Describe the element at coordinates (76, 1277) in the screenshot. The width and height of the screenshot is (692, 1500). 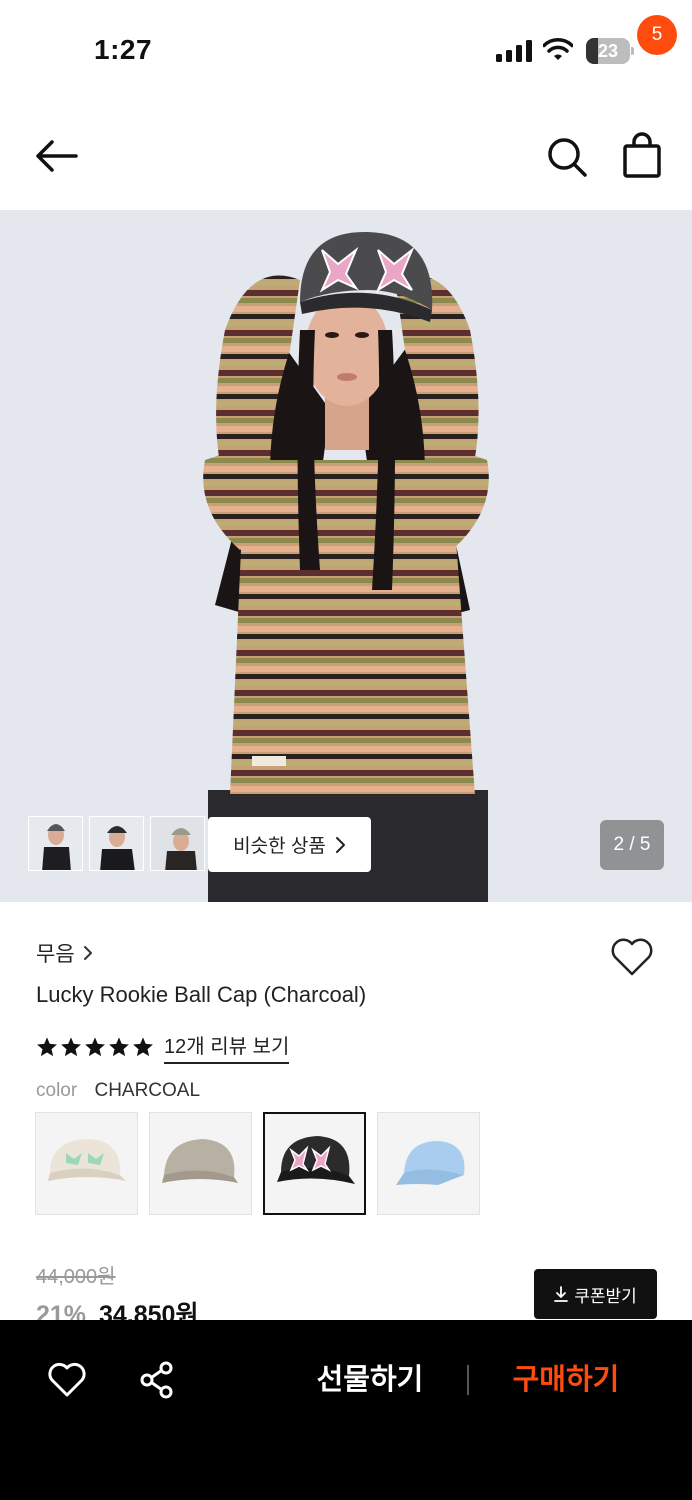
I see `original-price: 44,000원` at that location.